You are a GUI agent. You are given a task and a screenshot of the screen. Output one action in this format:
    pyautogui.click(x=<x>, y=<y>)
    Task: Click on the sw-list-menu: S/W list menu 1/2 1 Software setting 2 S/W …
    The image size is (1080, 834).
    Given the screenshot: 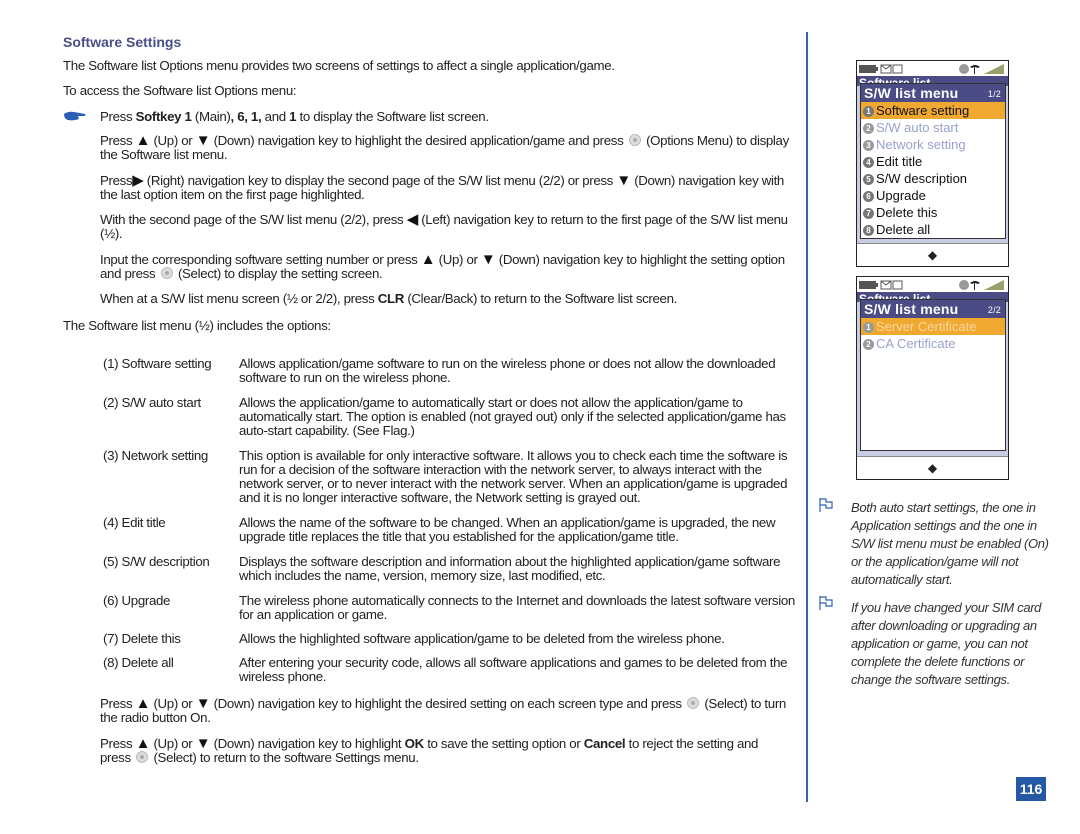 What is the action you would take?
    pyautogui.click(x=933, y=161)
    